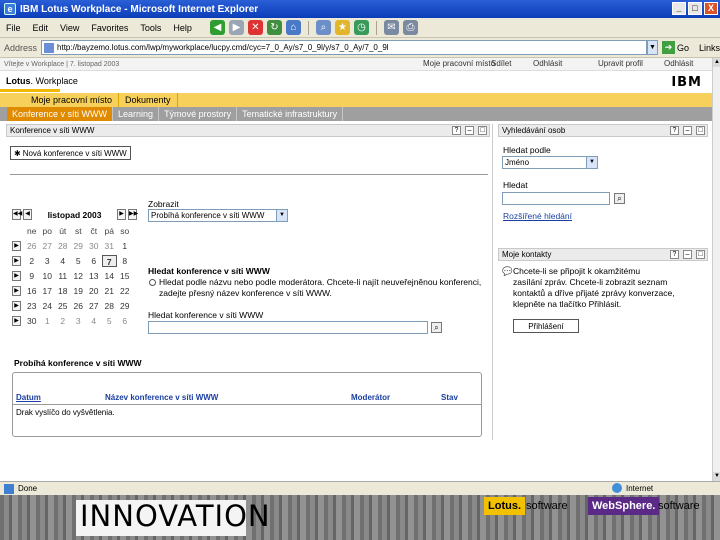 The width and height of the screenshot is (720, 540). I want to click on login-button: Přihlášení, so click(546, 326).